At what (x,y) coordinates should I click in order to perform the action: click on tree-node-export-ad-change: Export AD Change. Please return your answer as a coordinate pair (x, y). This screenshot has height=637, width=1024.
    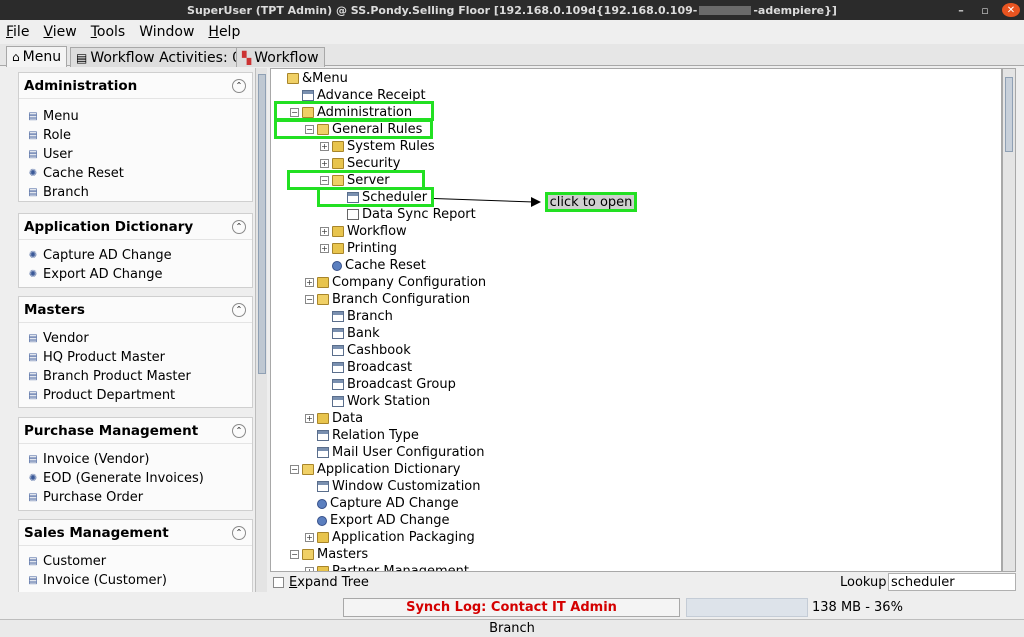
    Looking at the image, I should click on (377, 520).